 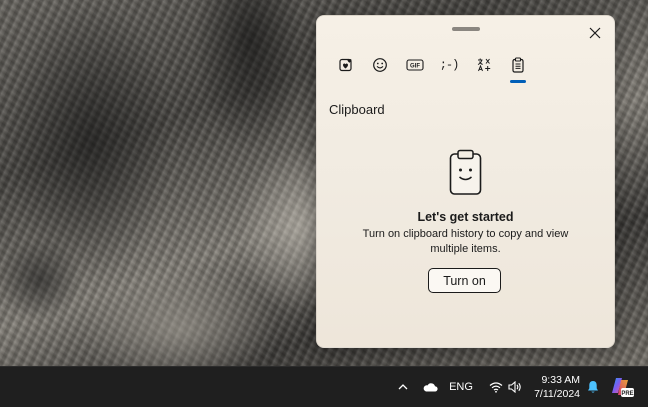 I want to click on empty-state-heading: Let's get started, so click(x=465, y=217).